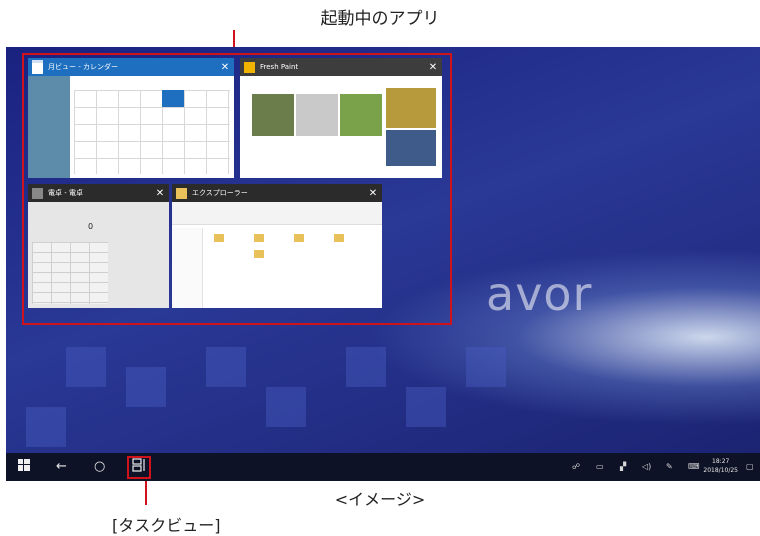  I want to click on battery-icon: ▭, so click(600, 466).